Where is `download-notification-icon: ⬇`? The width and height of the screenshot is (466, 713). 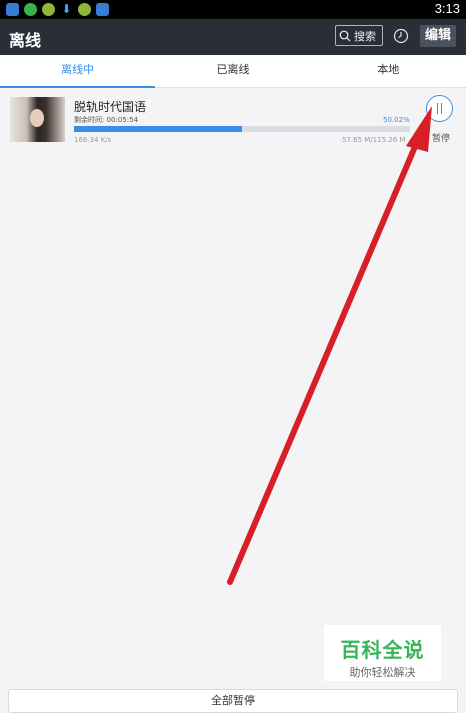
download-notification-icon: ⬇ is located at coordinates (66, 9).